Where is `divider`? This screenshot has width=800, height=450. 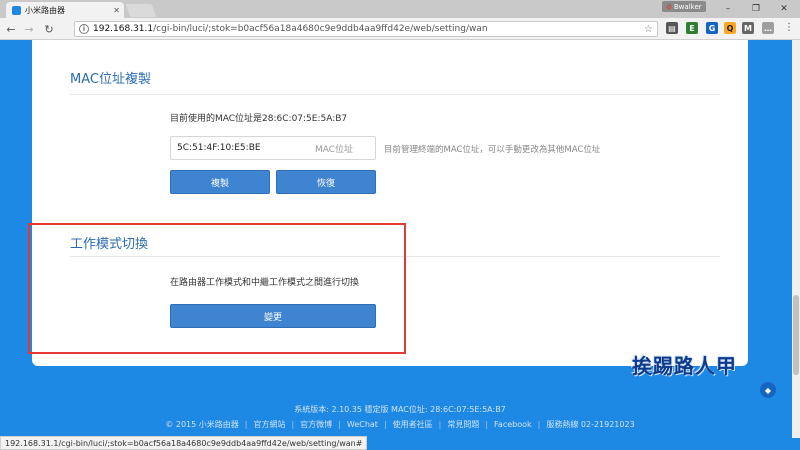 divider is located at coordinates (395, 94).